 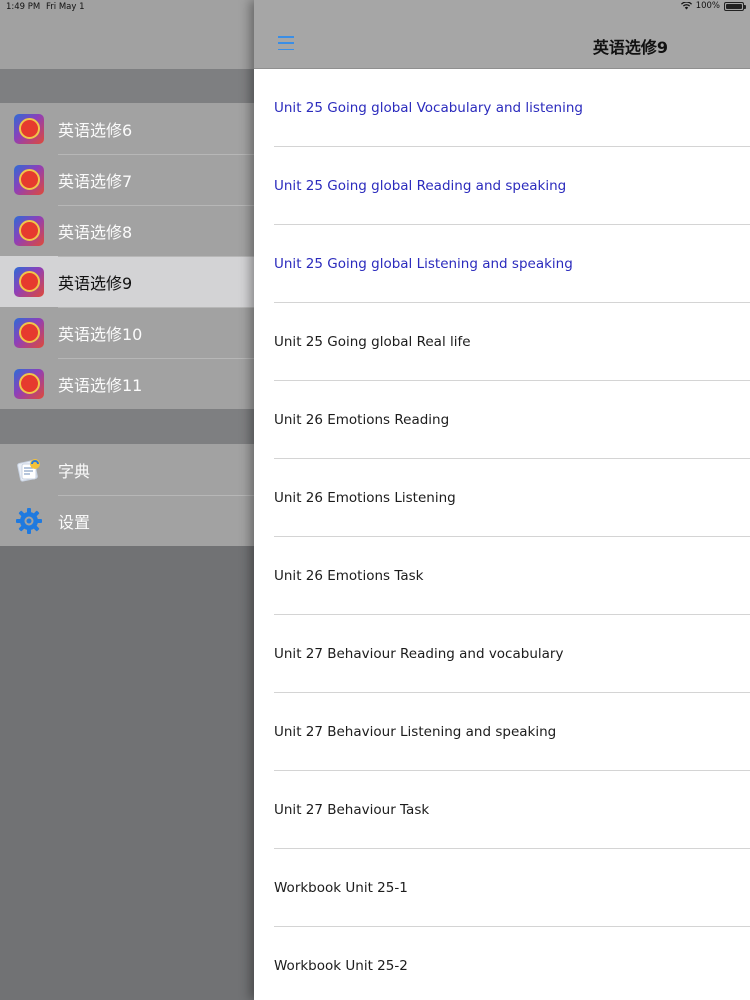 I want to click on battery-percent: 100%, so click(x=707, y=6).